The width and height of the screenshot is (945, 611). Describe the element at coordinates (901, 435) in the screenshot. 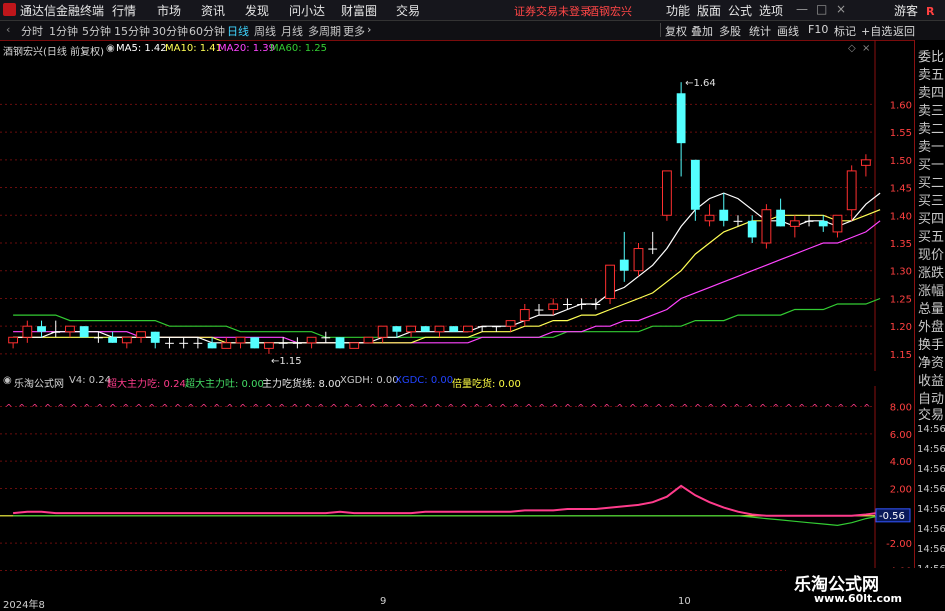

I see `indicator-y-tick: 6.00` at that location.